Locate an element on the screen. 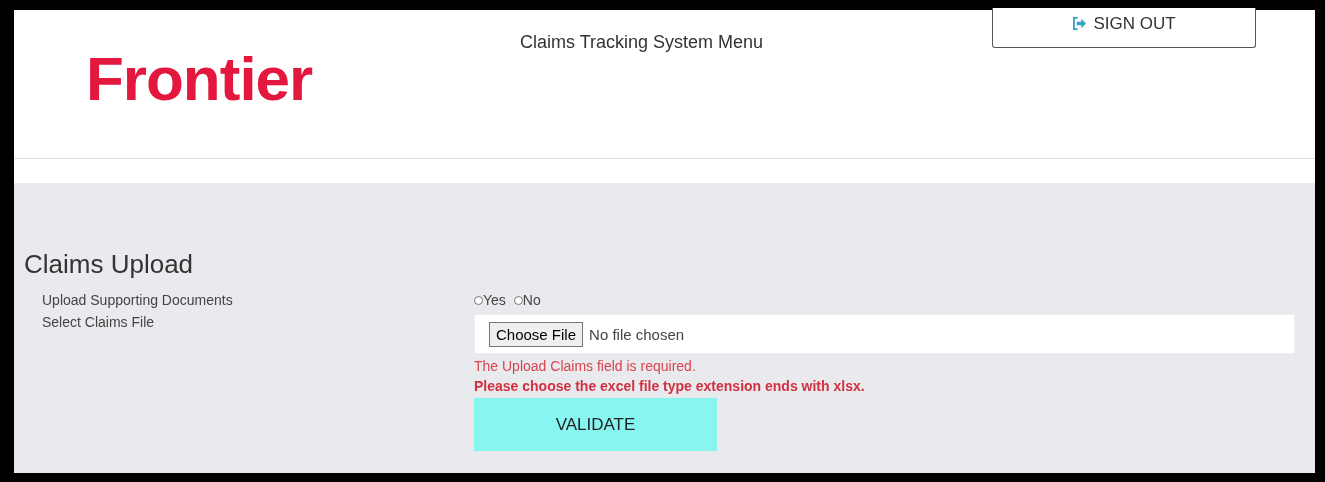 This screenshot has height=482, width=1325. radio-label: Yes is located at coordinates (494, 300).